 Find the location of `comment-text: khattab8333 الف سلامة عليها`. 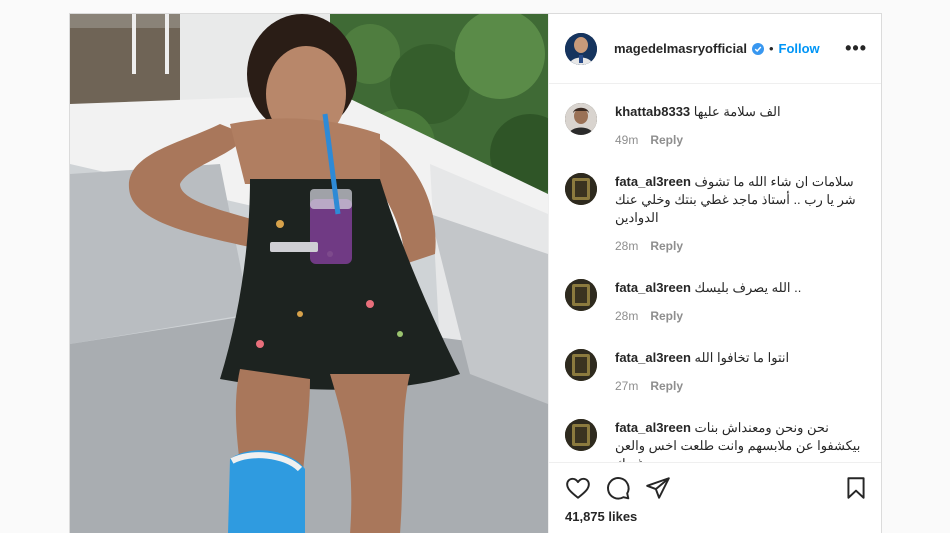

comment-text: khattab8333 الف سلامة عليها is located at coordinates (740, 112).